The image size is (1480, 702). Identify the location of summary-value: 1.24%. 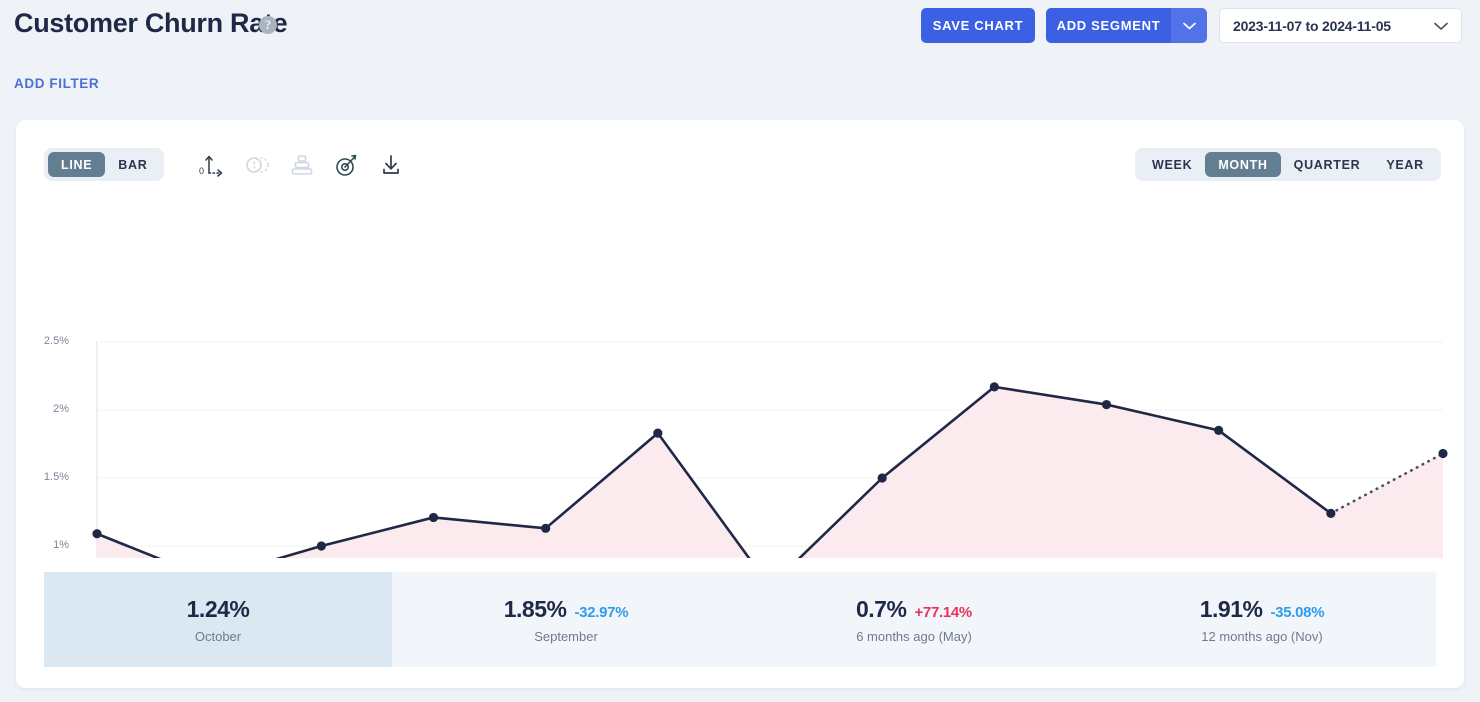
(218, 608).